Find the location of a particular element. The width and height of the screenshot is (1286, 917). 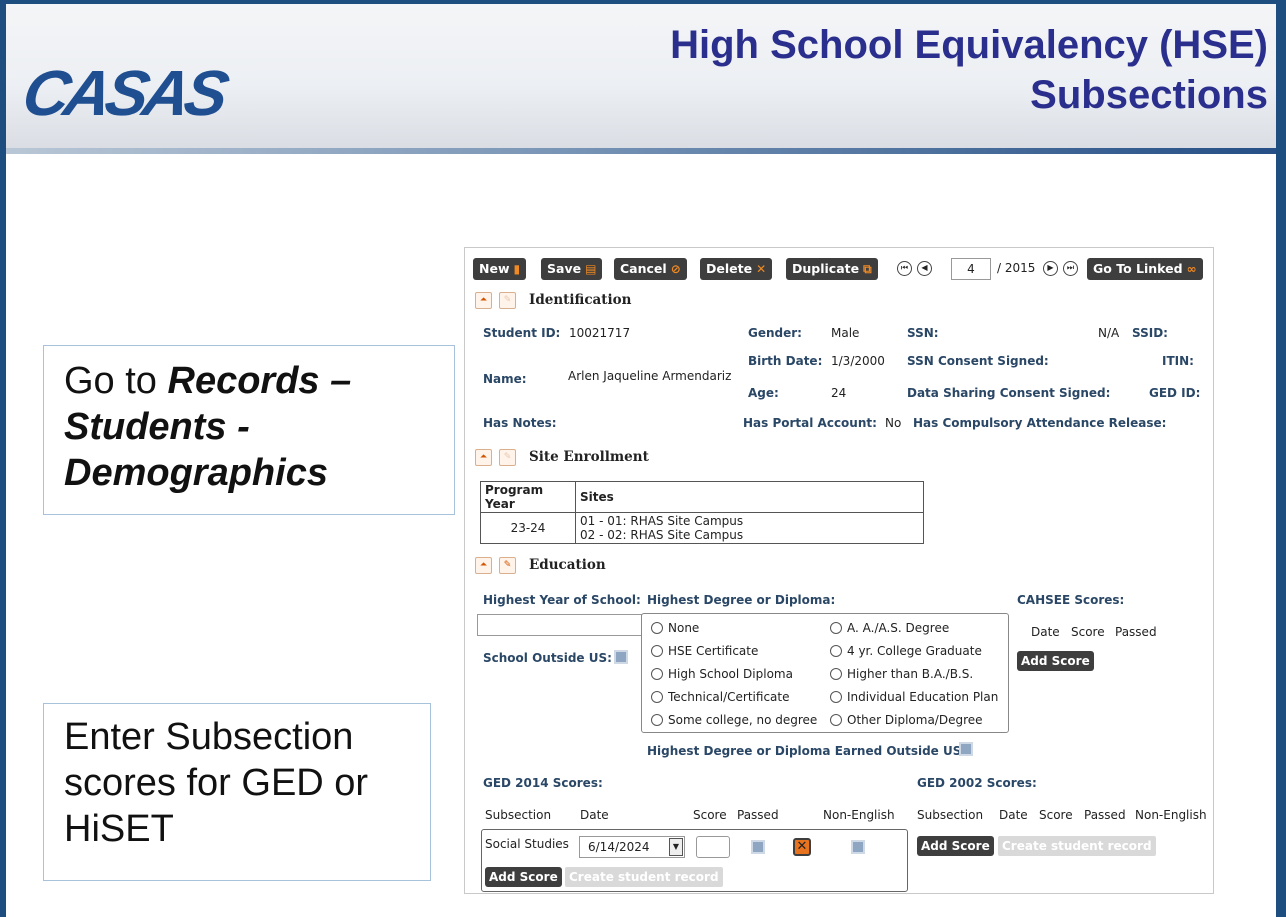

radio-some-college: Some college, no degree is located at coordinates (734, 720).